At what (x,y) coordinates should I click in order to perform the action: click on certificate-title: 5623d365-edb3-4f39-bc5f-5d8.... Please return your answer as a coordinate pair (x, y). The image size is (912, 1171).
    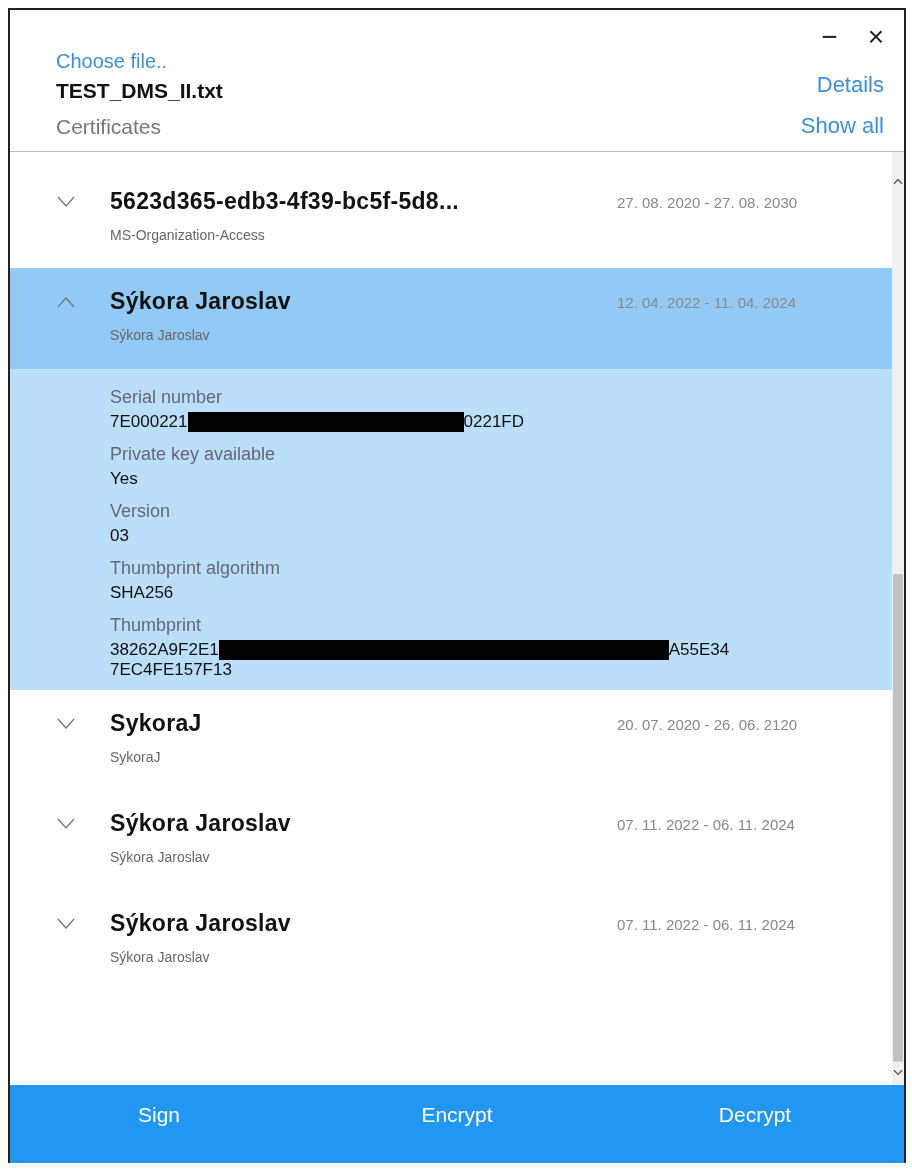
    Looking at the image, I should click on (285, 201).